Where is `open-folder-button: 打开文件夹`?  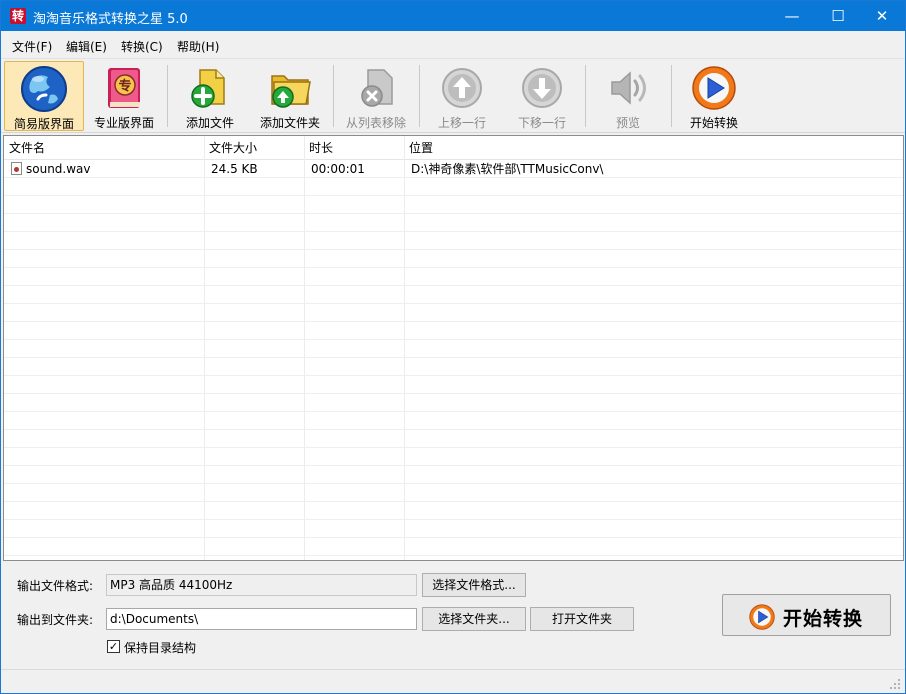
open-folder-button: 打开文件夹 is located at coordinates (582, 619).